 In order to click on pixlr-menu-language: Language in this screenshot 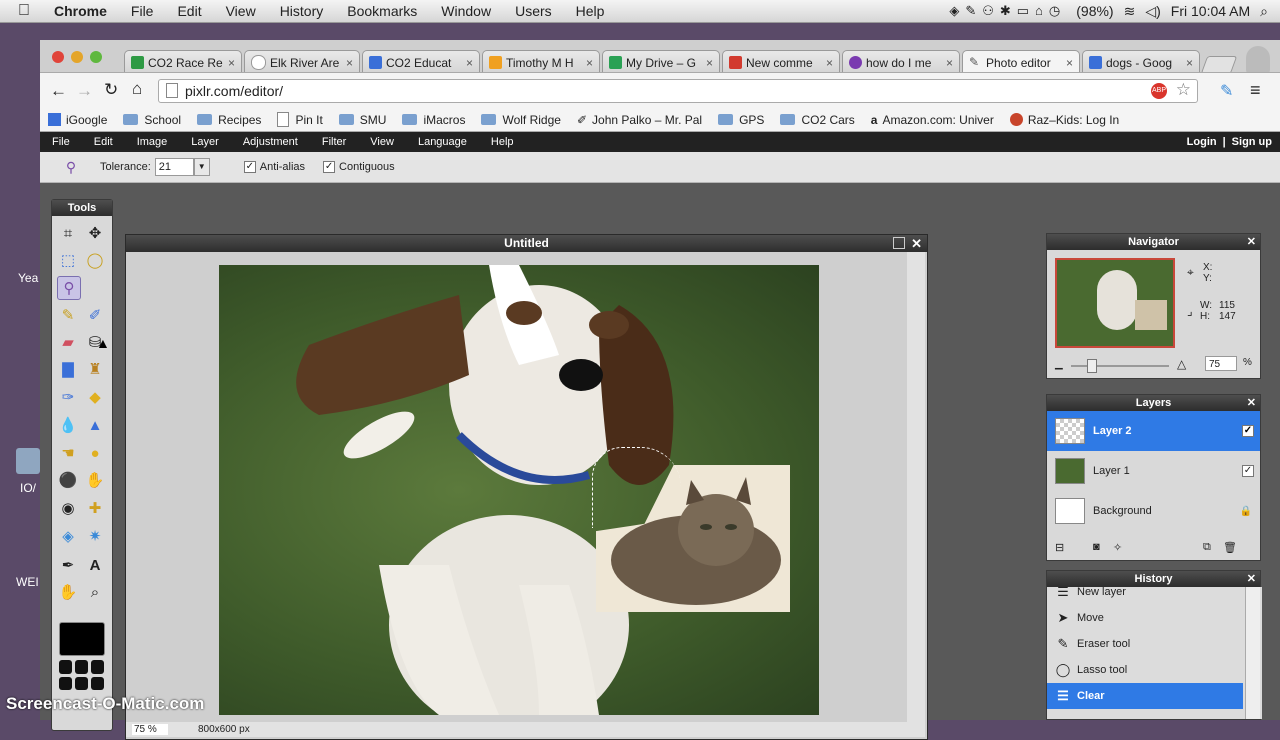, I will do `click(442, 142)`.